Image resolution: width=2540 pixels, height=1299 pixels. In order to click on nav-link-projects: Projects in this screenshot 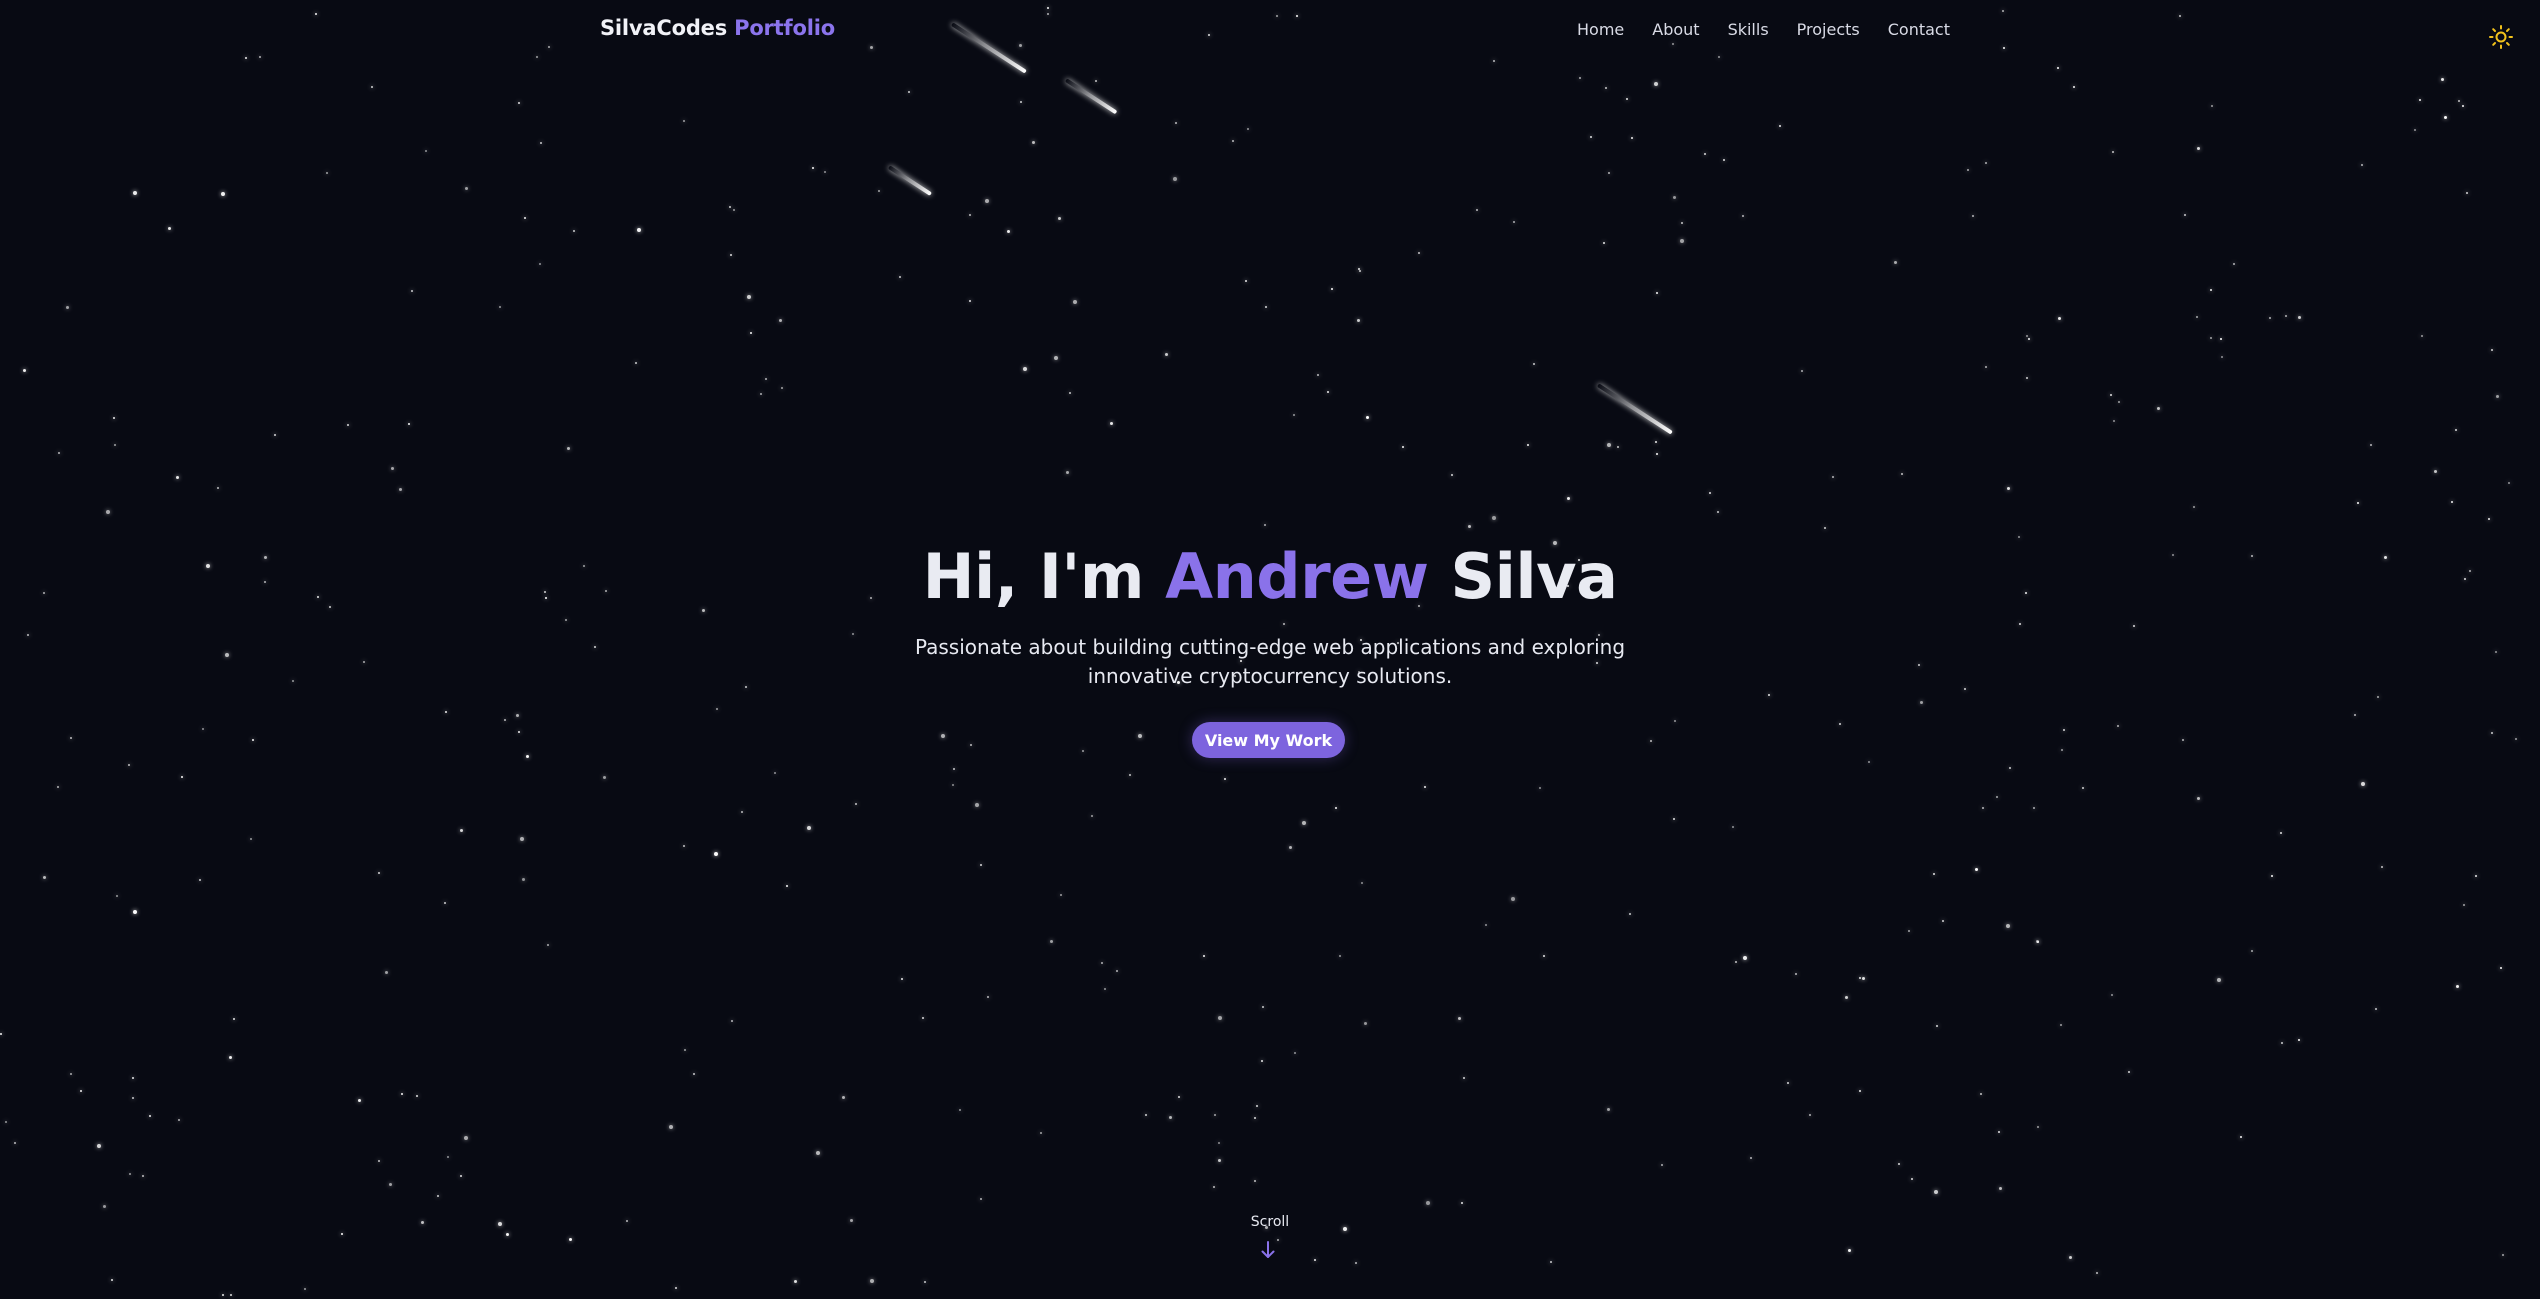, I will do `click(1828, 29)`.